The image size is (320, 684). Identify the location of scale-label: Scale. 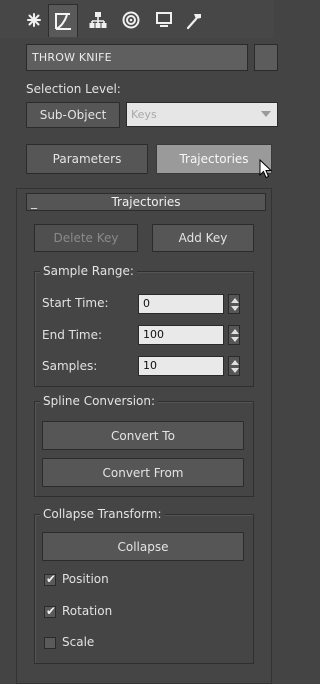
(78, 642).